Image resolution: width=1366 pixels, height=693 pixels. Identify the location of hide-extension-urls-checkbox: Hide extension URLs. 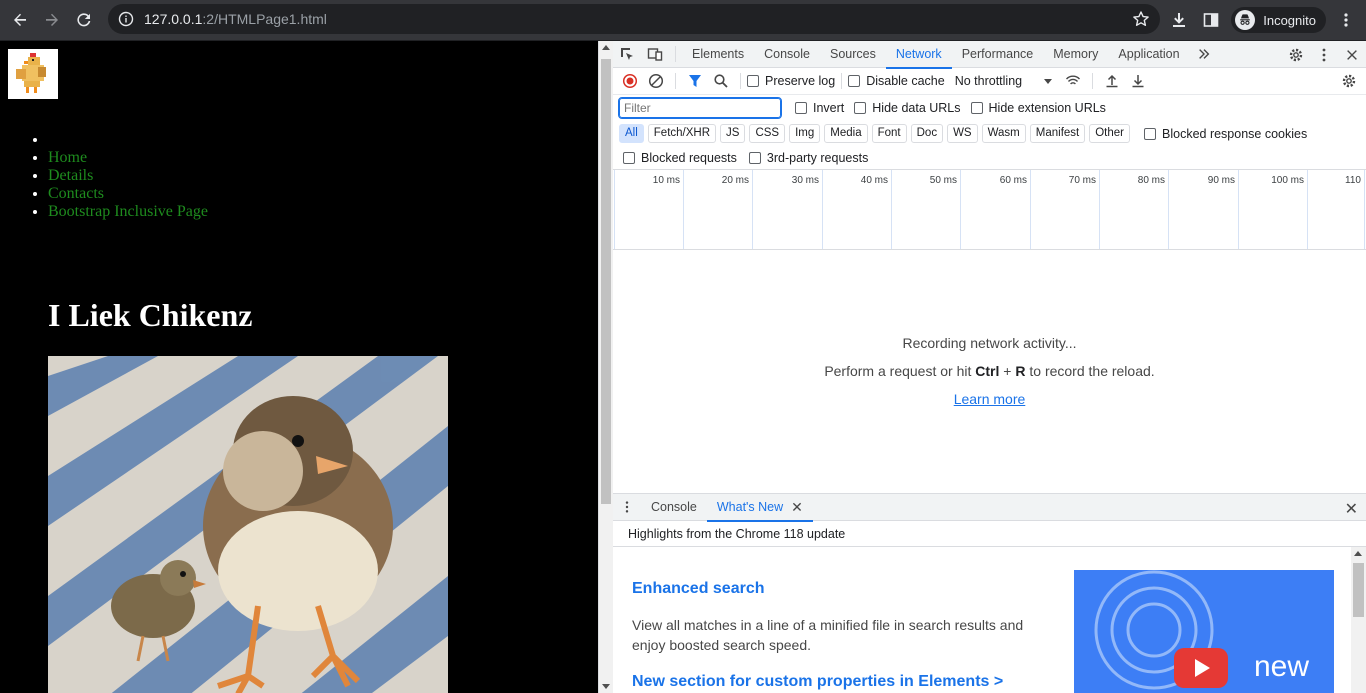
(1038, 108).